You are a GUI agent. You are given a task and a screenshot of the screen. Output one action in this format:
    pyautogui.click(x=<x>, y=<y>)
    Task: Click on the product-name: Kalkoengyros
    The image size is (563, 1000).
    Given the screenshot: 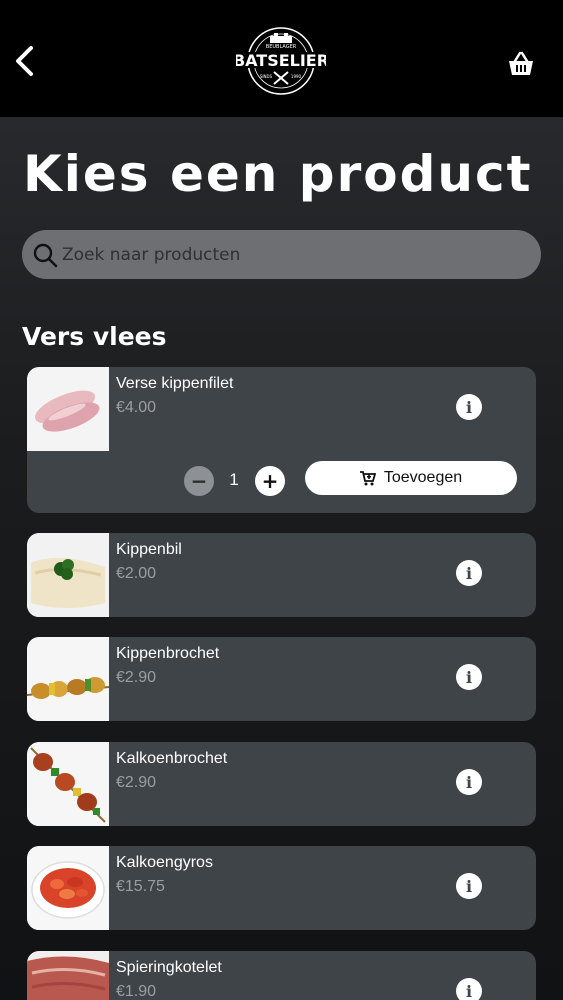 What is the action you would take?
    pyautogui.click(x=164, y=862)
    